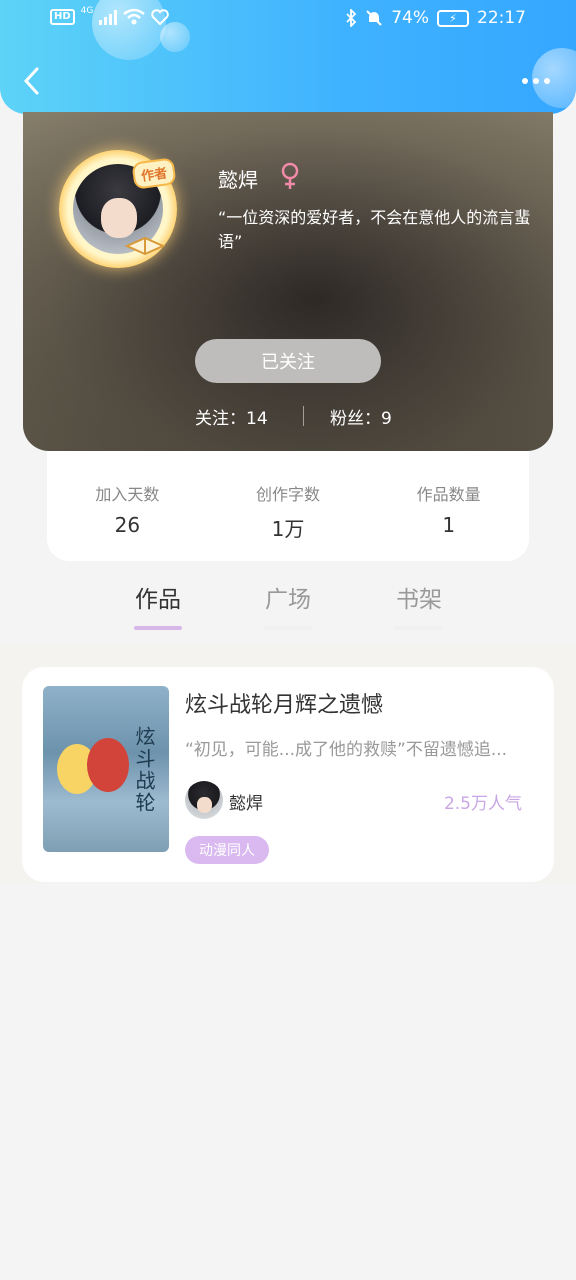  What do you see at coordinates (31, 81) in the screenshot?
I see `back-chevron-left-icon` at bounding box center [31, 81].